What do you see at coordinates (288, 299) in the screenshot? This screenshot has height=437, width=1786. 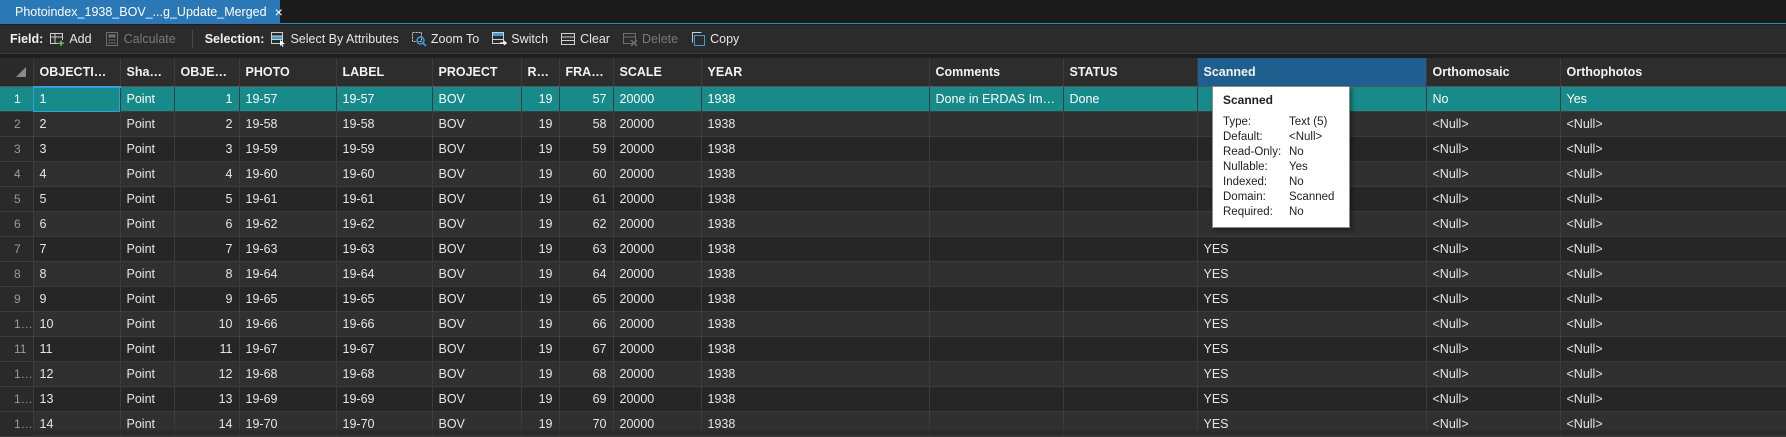 I see `cell-photo: 19-65` at bounding box center [288, 299].